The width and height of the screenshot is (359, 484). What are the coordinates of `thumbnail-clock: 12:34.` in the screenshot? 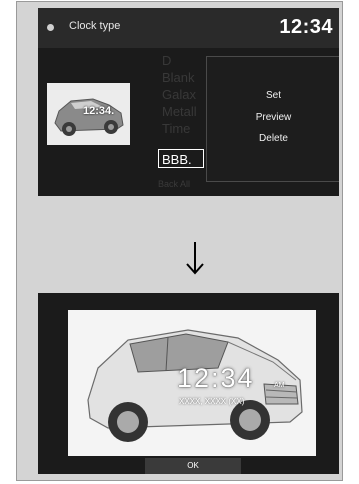 It's located at (99, 111).